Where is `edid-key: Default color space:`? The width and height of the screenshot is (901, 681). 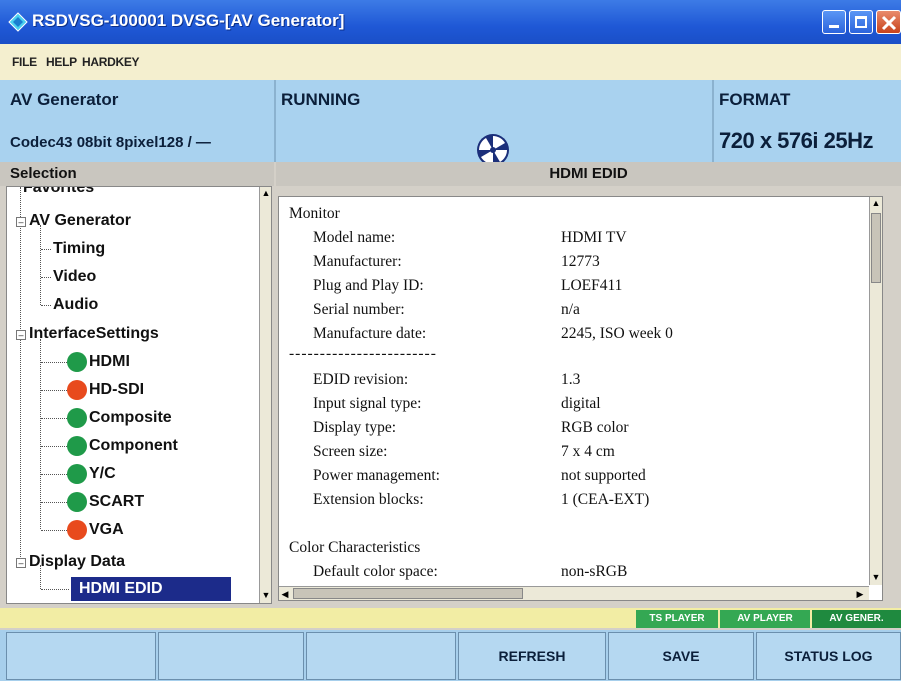
edid-key: Default color space: is located at coordinates (375, 571).